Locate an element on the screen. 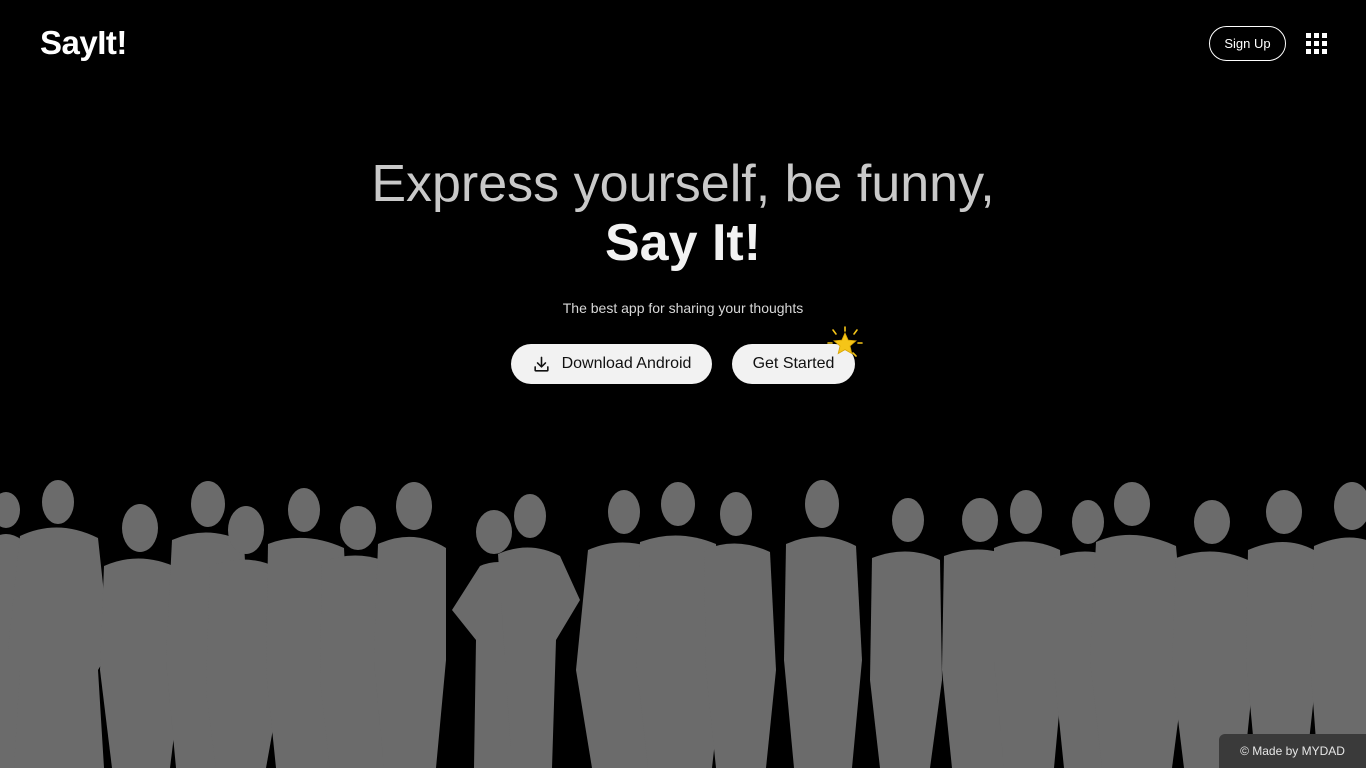 This screenshot has height=768, width=1366. star-icon is located at coordinates (845, 341).